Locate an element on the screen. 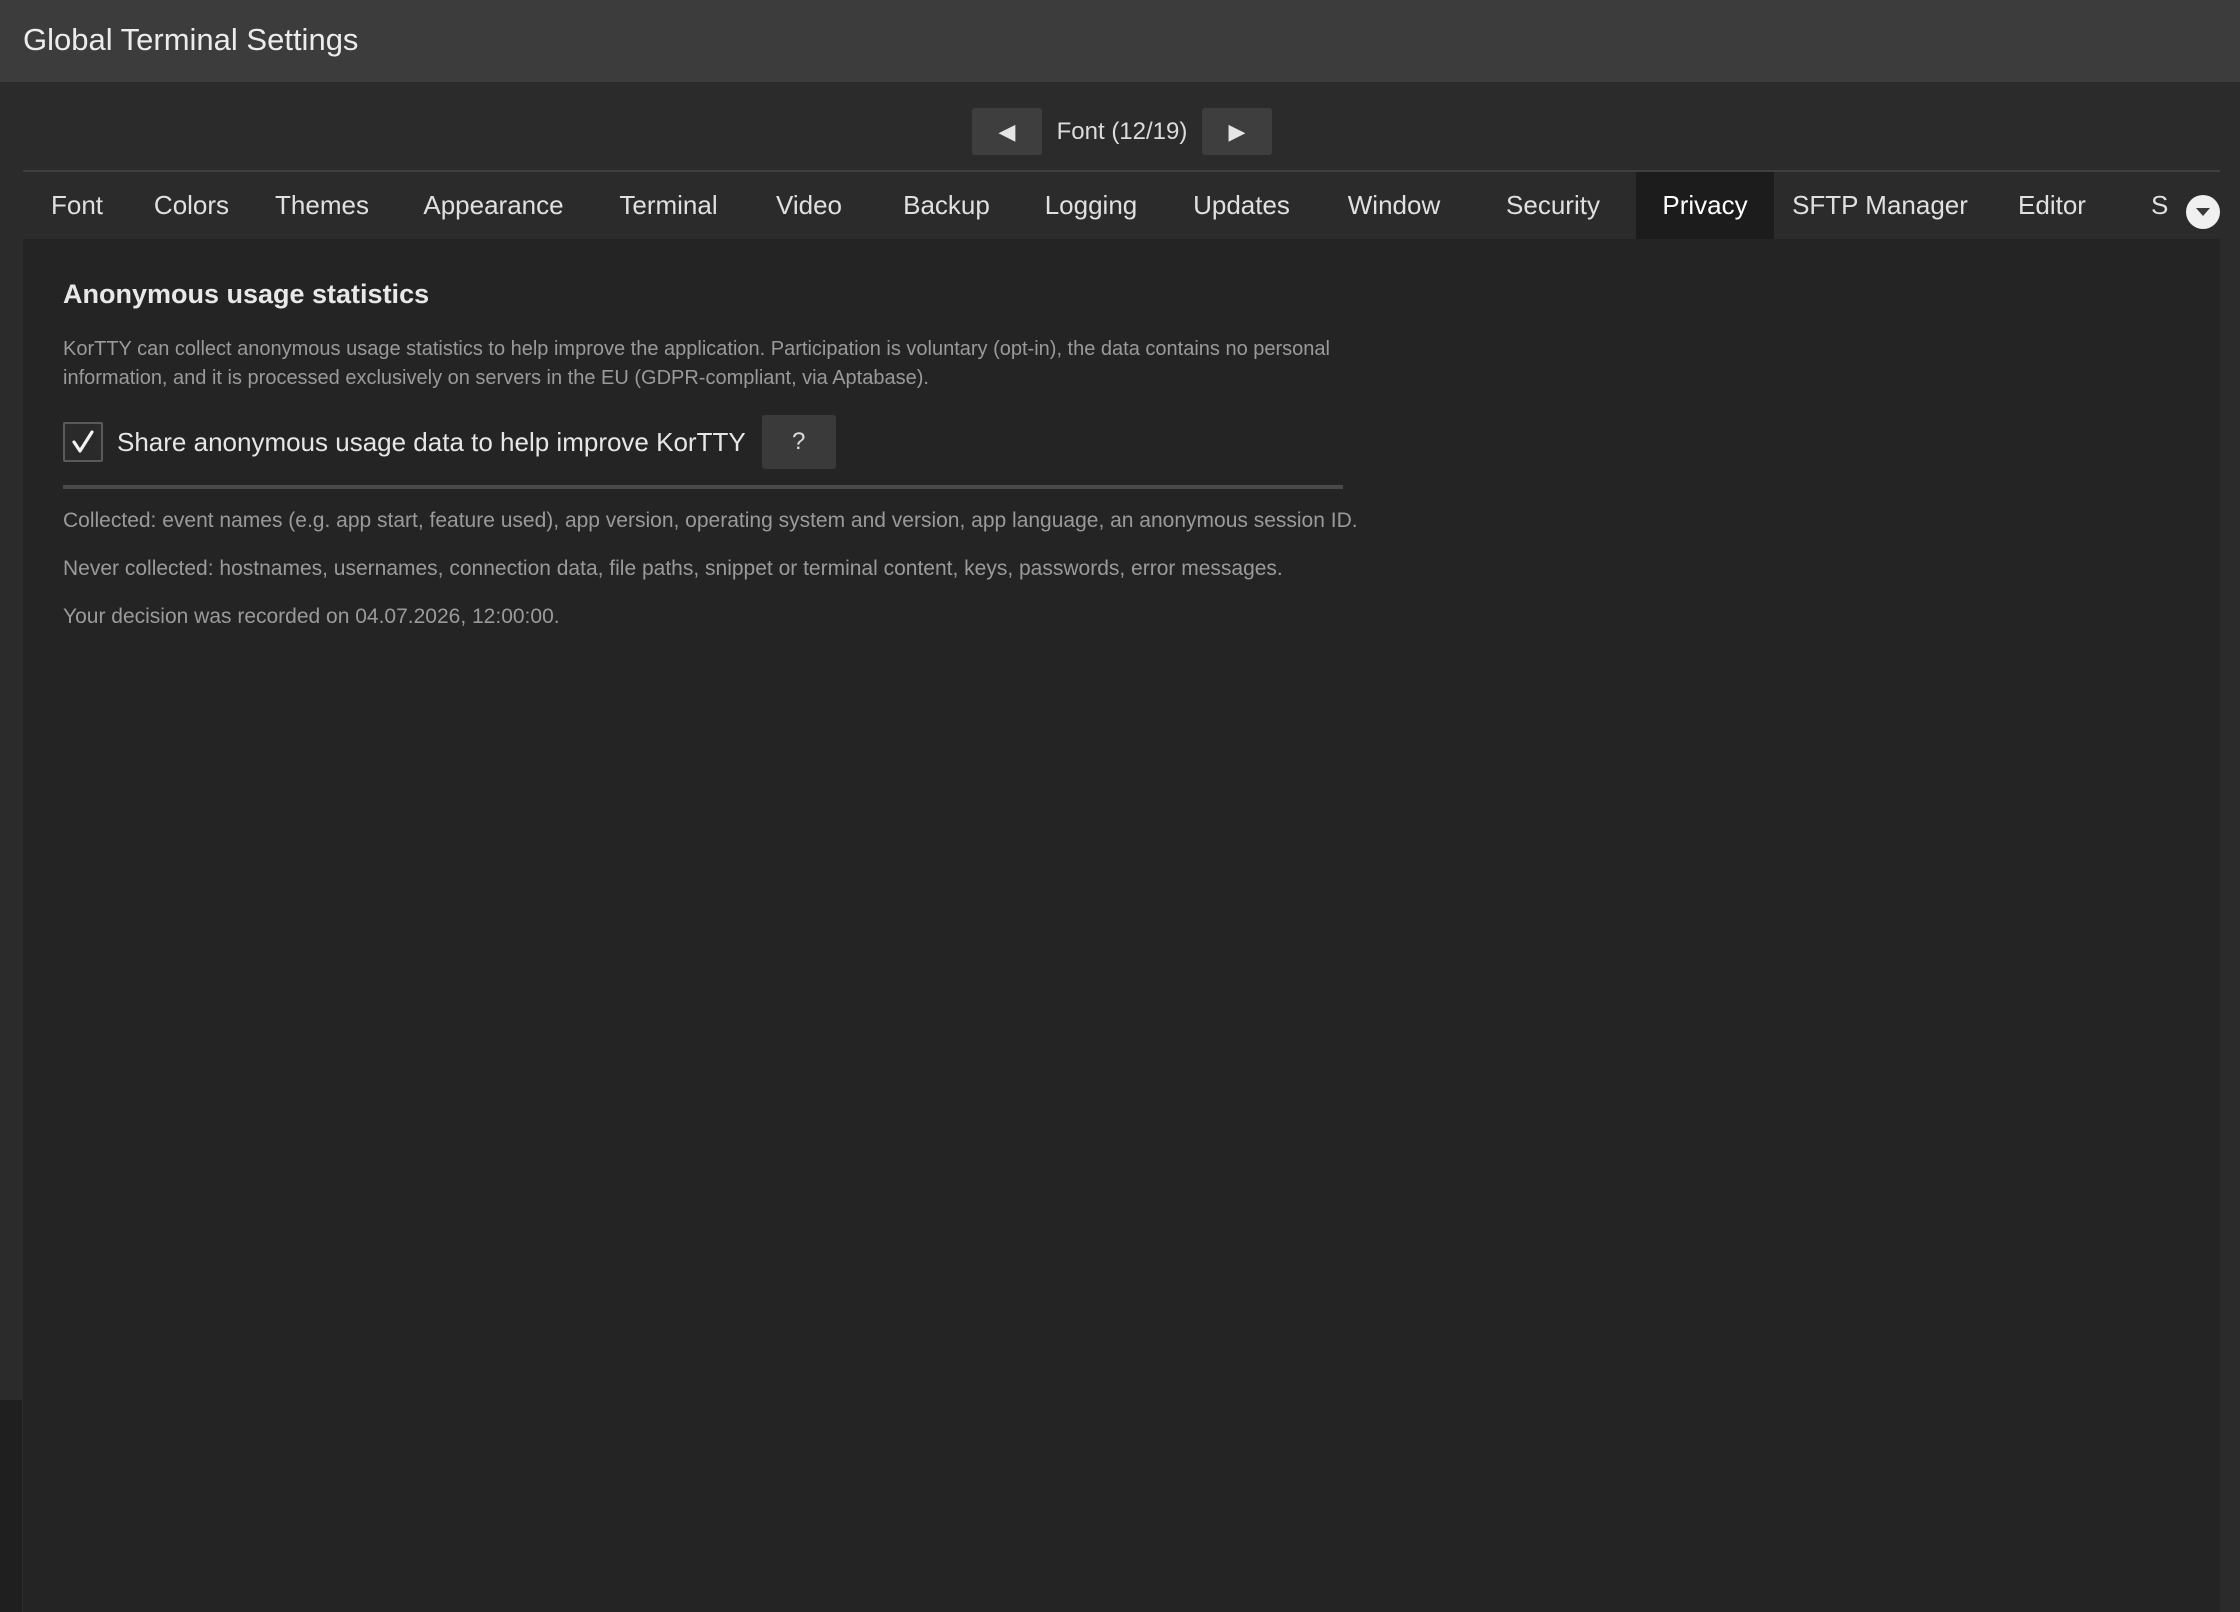 The height and width of the screenshot is (1612, 2240). share-usage-checkbox is located at coordinates (83, 442).